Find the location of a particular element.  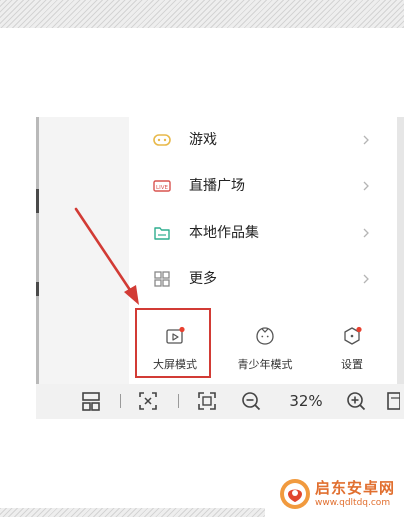

page-icon is located at coordinates (393, 401).